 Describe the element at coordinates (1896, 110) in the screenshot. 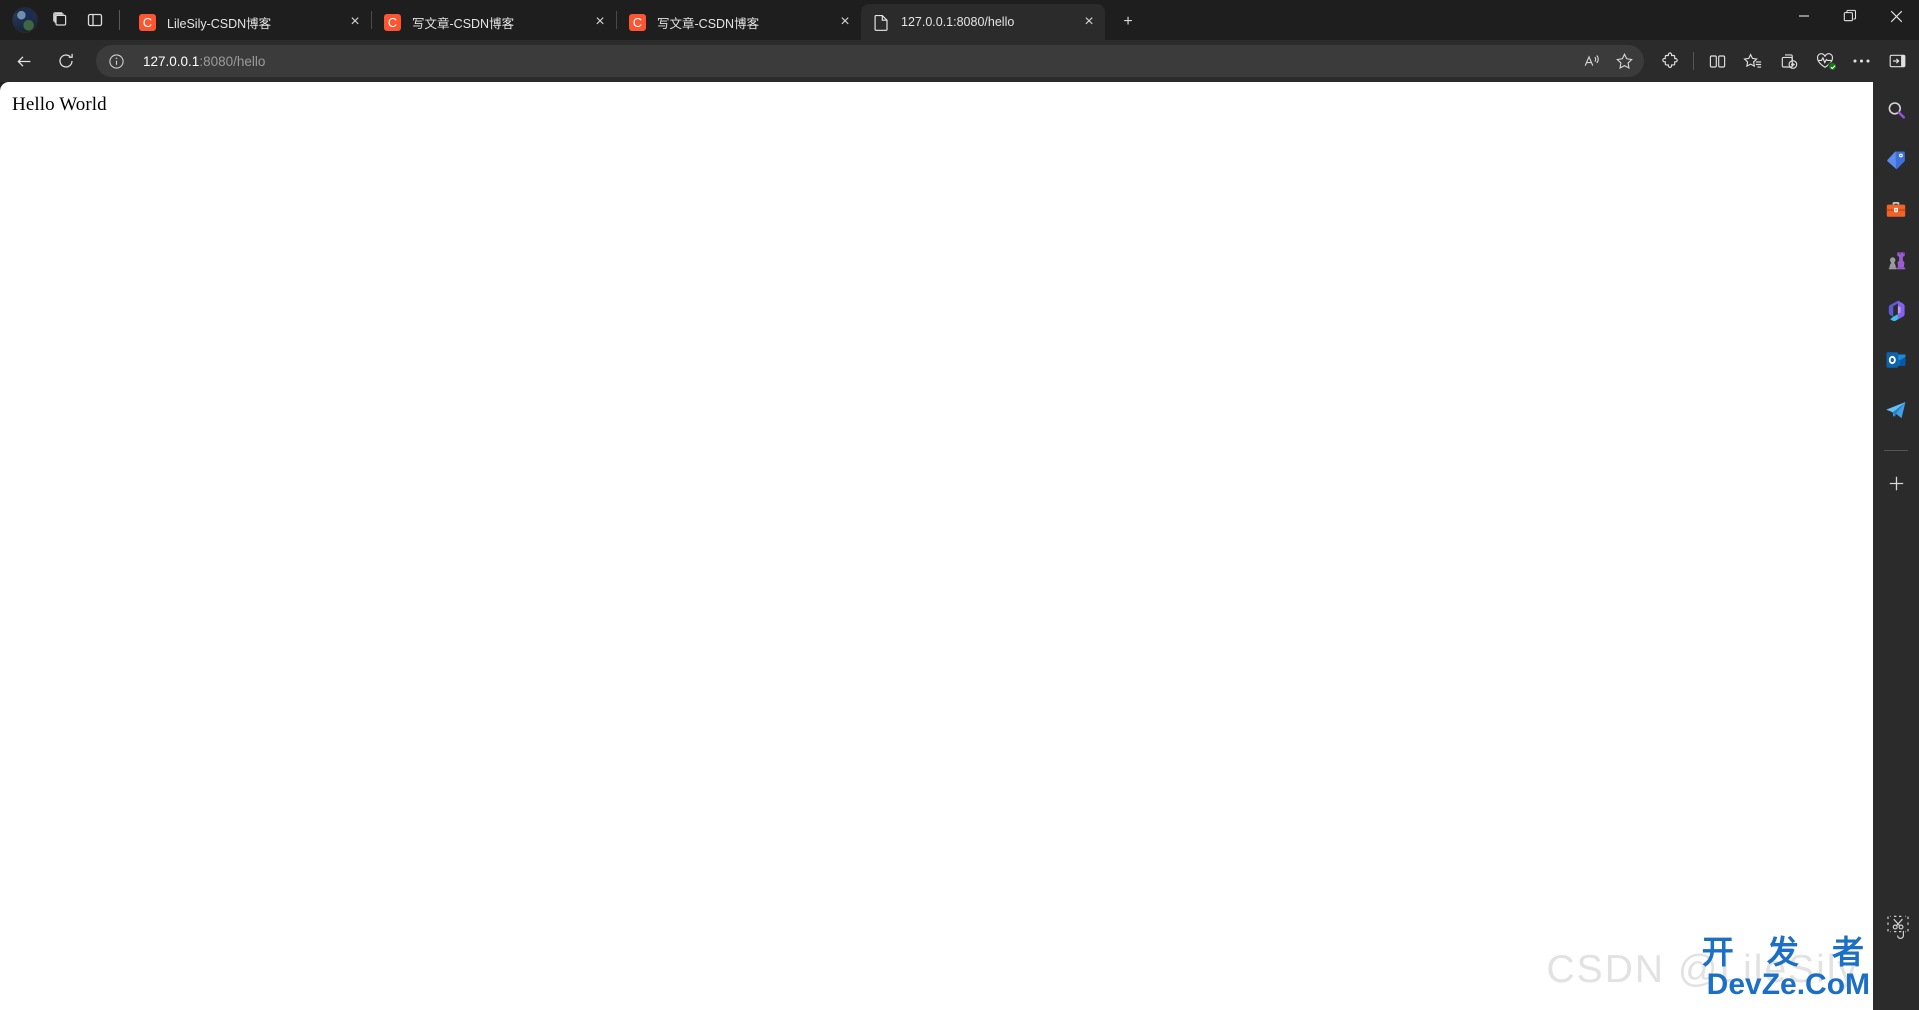

I see `search-icon` at that location.